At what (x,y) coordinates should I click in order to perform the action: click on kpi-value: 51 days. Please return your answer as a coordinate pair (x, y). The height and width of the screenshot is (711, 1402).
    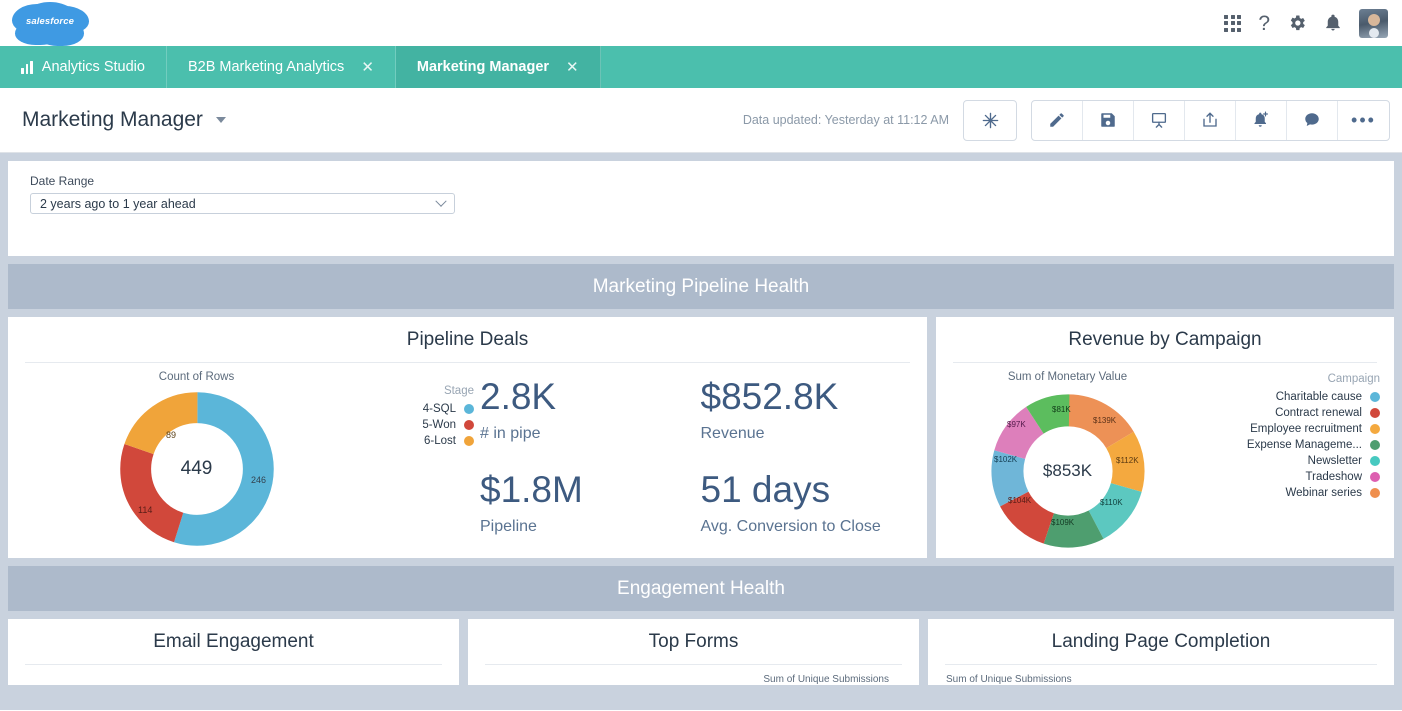
    Looking at the image, I should click on (765, 489).